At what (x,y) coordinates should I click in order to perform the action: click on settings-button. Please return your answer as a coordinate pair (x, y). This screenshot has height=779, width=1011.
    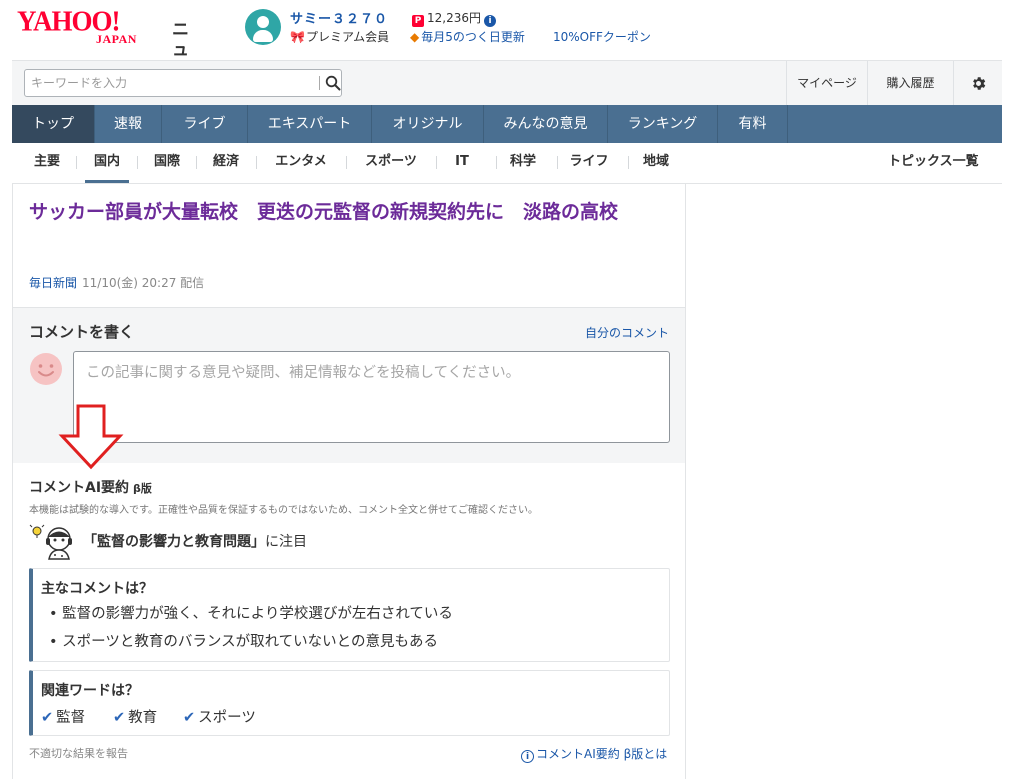
    Looking at the image, I should click on (977, 83).